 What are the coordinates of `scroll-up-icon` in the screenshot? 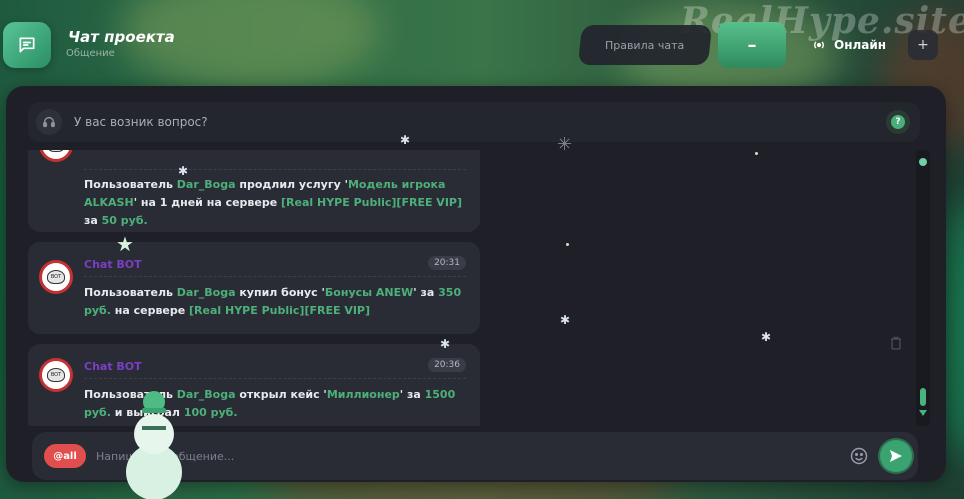 It's located at (923, 162).